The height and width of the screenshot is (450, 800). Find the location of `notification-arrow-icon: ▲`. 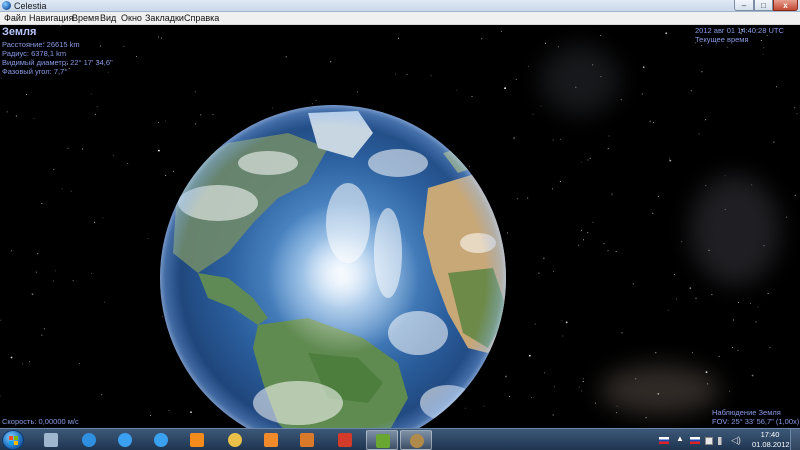

notification-arrow-icon: ▲ is located at coordinates (680, 439).